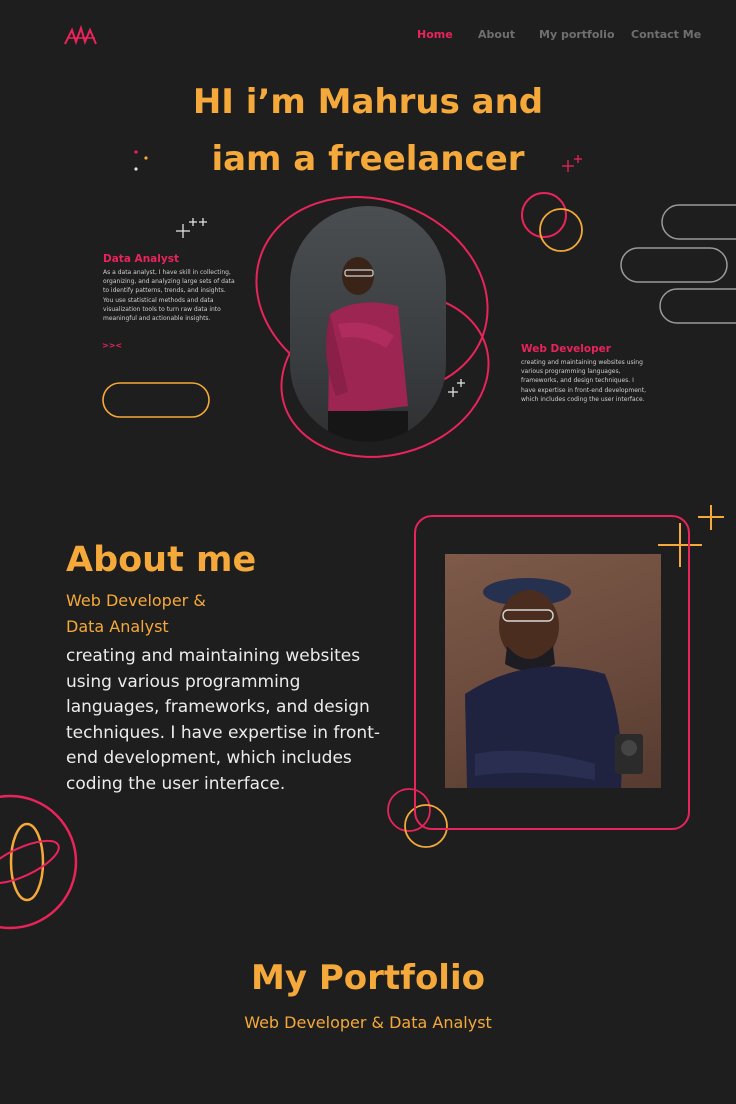  What do you see at coordinates (112, 345) in the screenshot?
I see `arrow-icon: >><` at bounding box center [112, 345].